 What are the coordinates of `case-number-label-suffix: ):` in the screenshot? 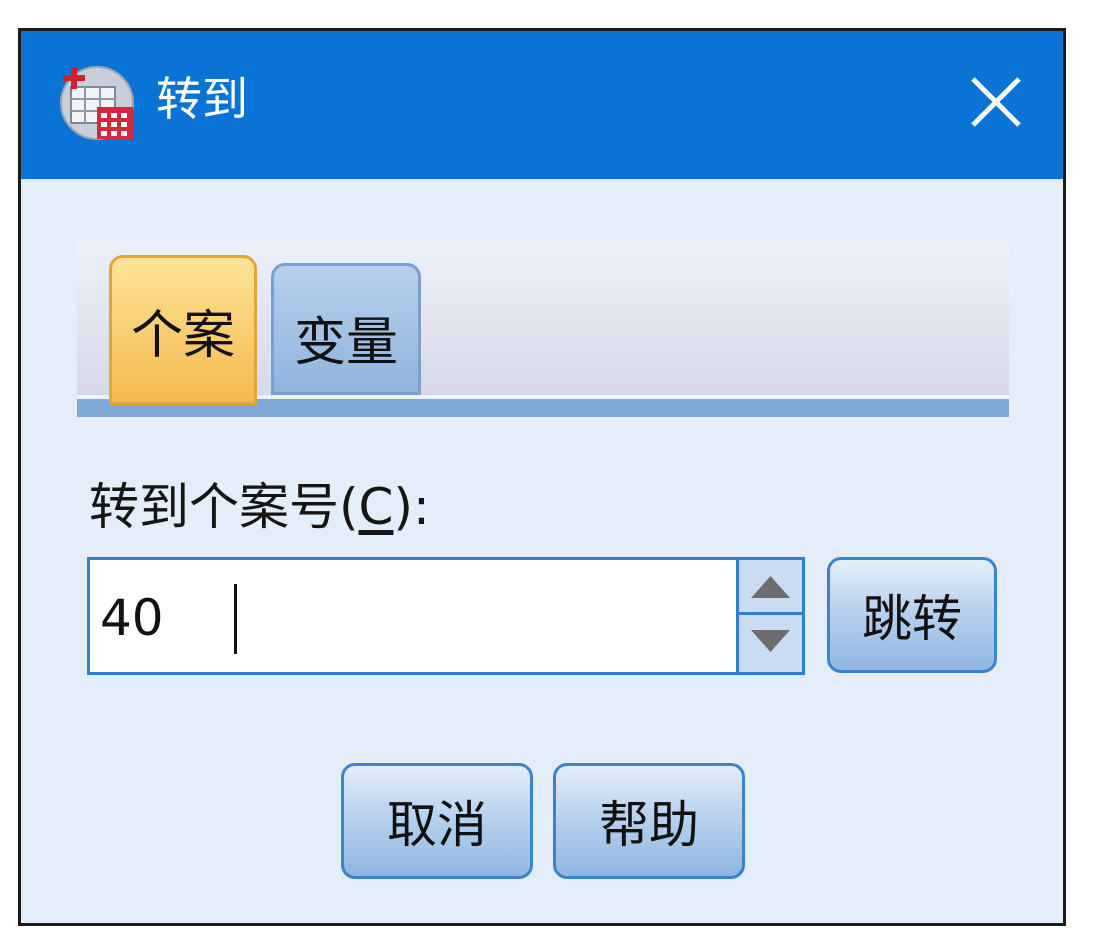 It's located at (411, 507).